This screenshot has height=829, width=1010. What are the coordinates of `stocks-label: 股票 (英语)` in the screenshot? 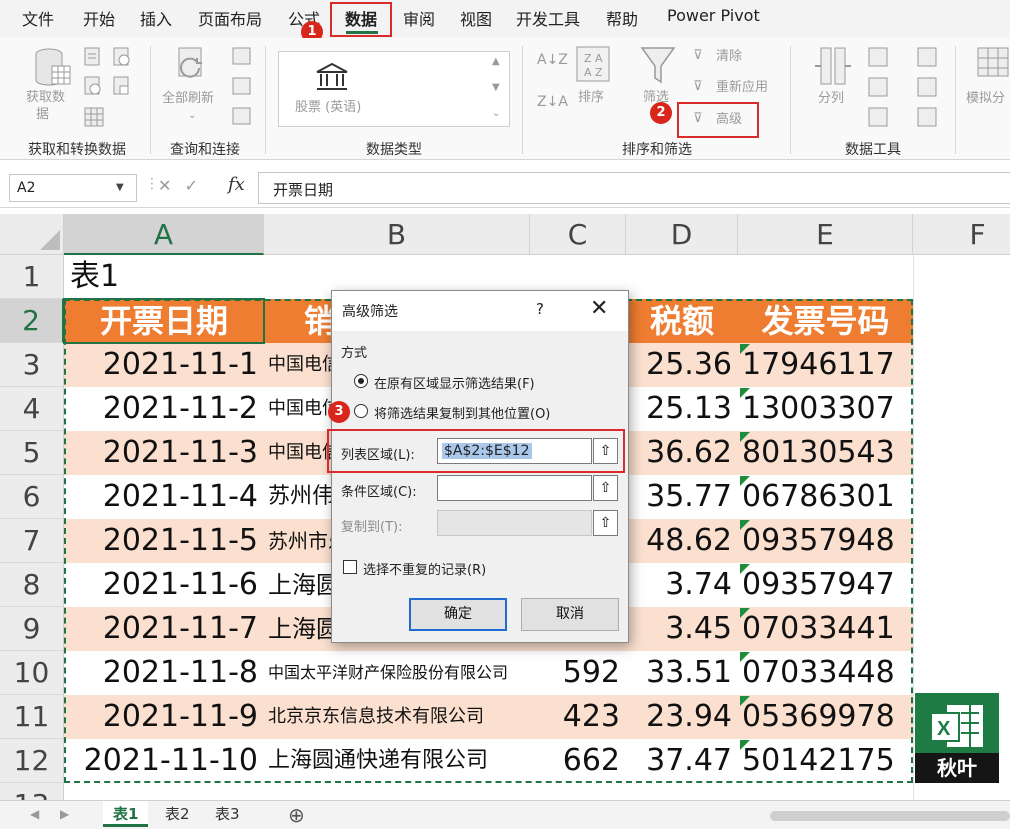 It's located at (328, 107).